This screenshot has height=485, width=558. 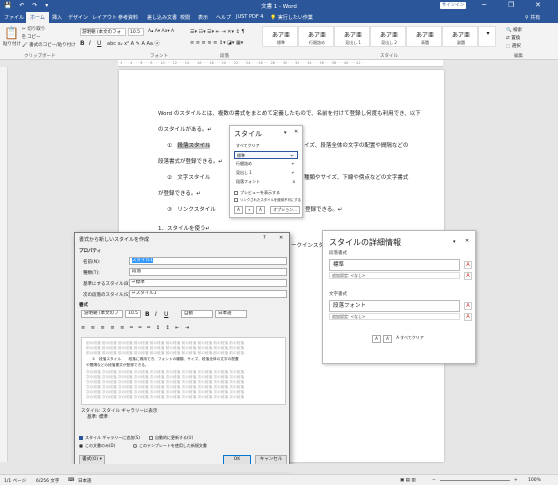 I want to click on format-painter-button: 🖌 書式のコピー/貼り付け, so click(x=49, y=45).